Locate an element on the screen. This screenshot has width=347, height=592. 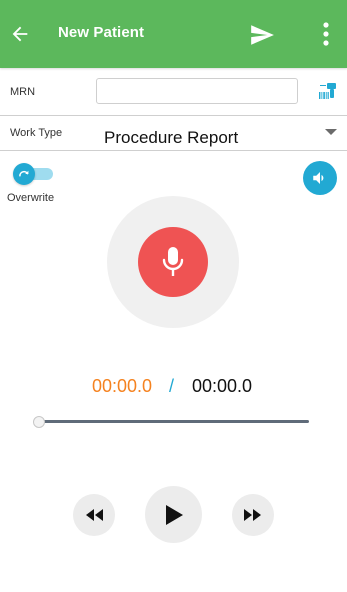
barcode-scanner-icon is located at coordinates (328, 92).